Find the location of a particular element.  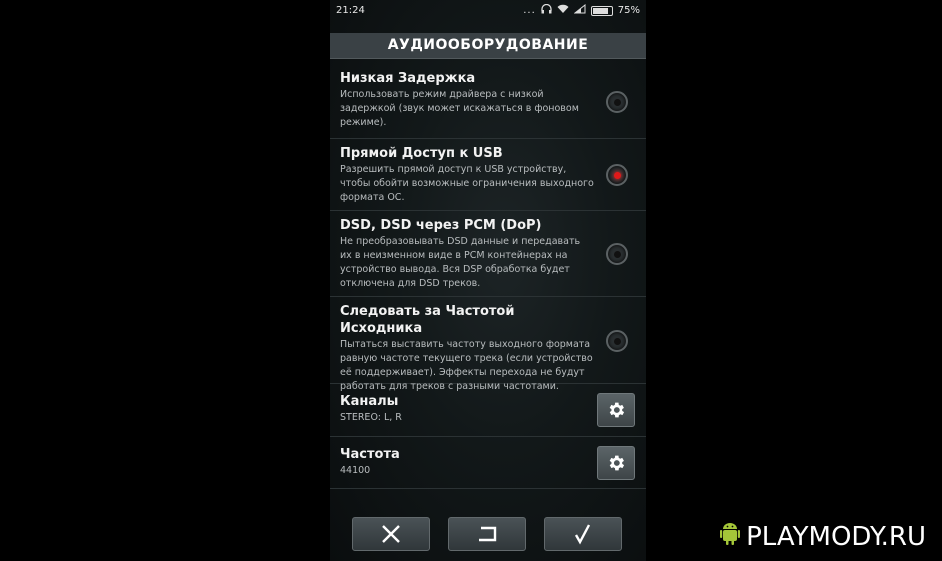

frequency-settings-button is located at coordinates (616, 463).